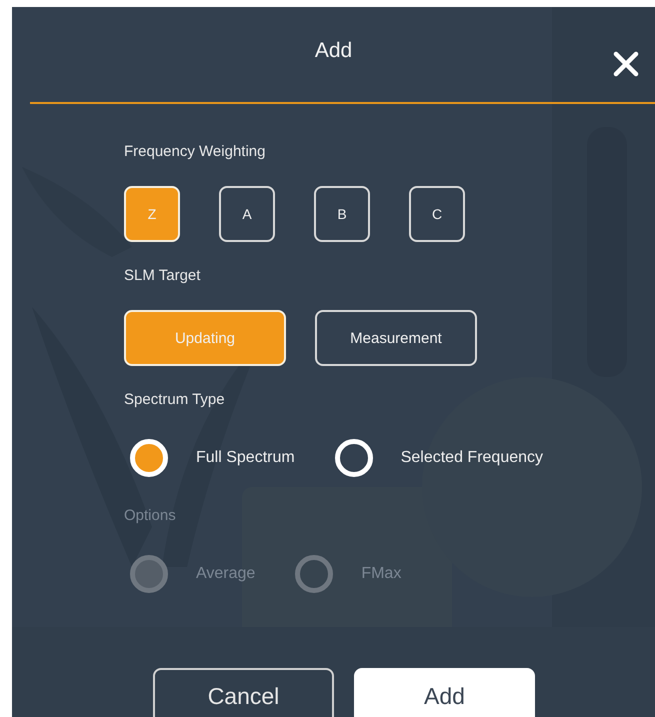 The width and height of the screenshot is (655, 717). I want to click on close-icon, so click(626, 64).